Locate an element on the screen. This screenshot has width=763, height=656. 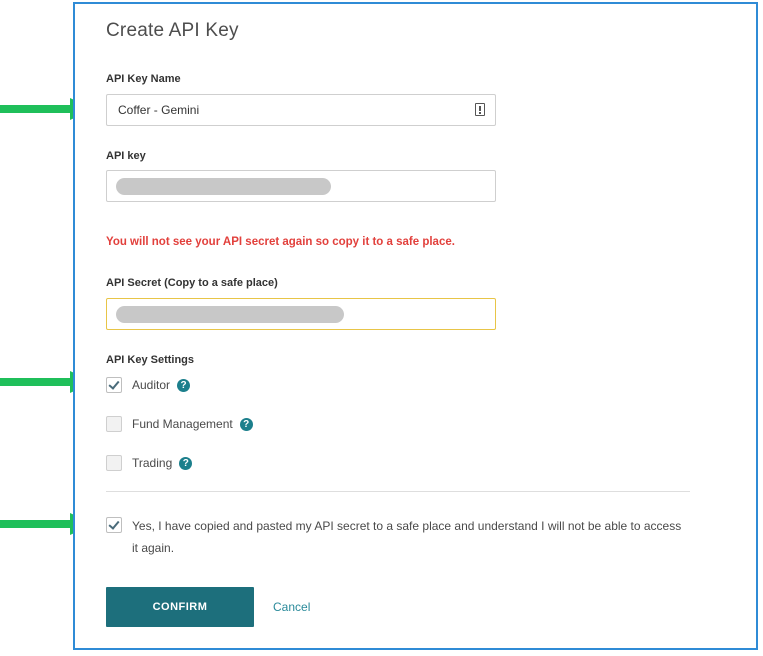
api-secret-field is located at coordinates (301, 314).